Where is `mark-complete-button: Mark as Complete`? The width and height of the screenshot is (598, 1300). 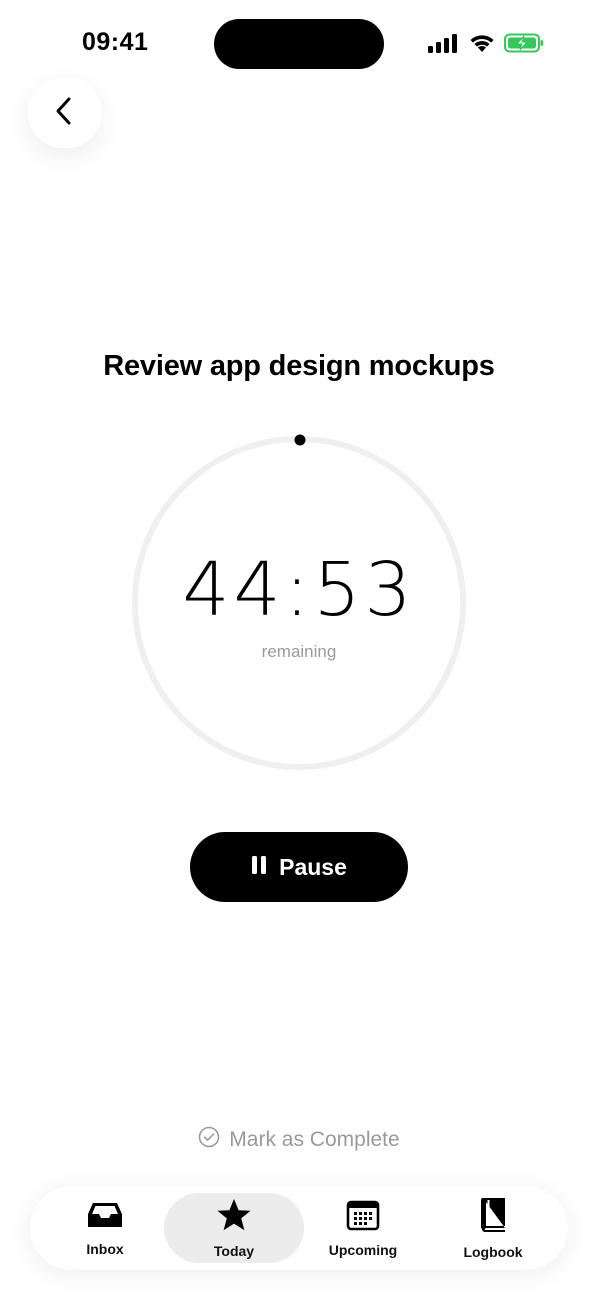 mark-complete-button: Mark as Complete is located at coordinates (299, 1140).